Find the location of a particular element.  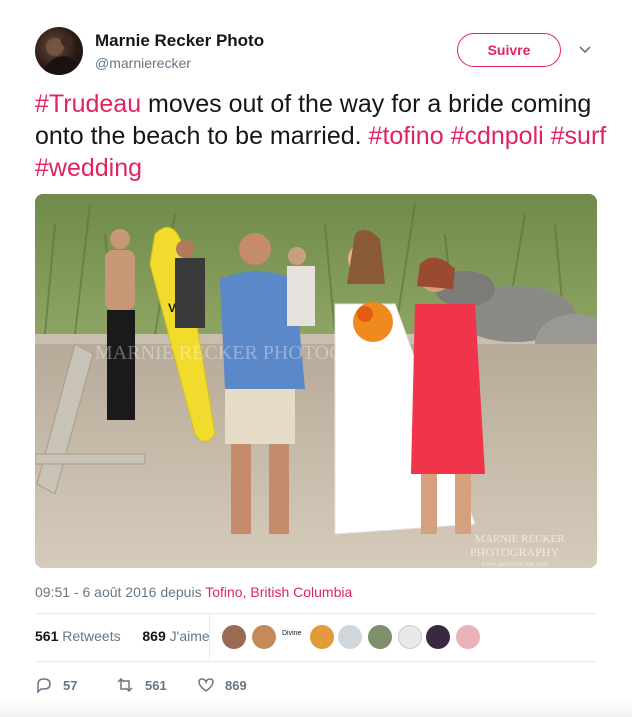

hashtag-link: #cdnpoli is located at coordinates (497, 136).